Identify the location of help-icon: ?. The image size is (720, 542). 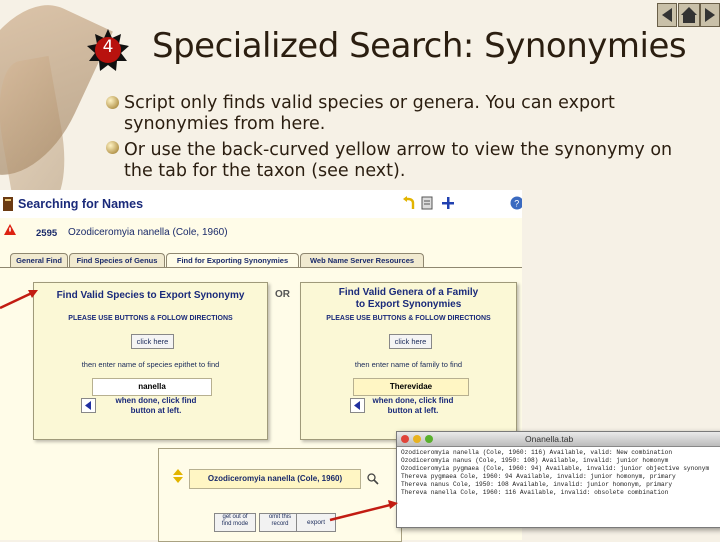
(516, 203).